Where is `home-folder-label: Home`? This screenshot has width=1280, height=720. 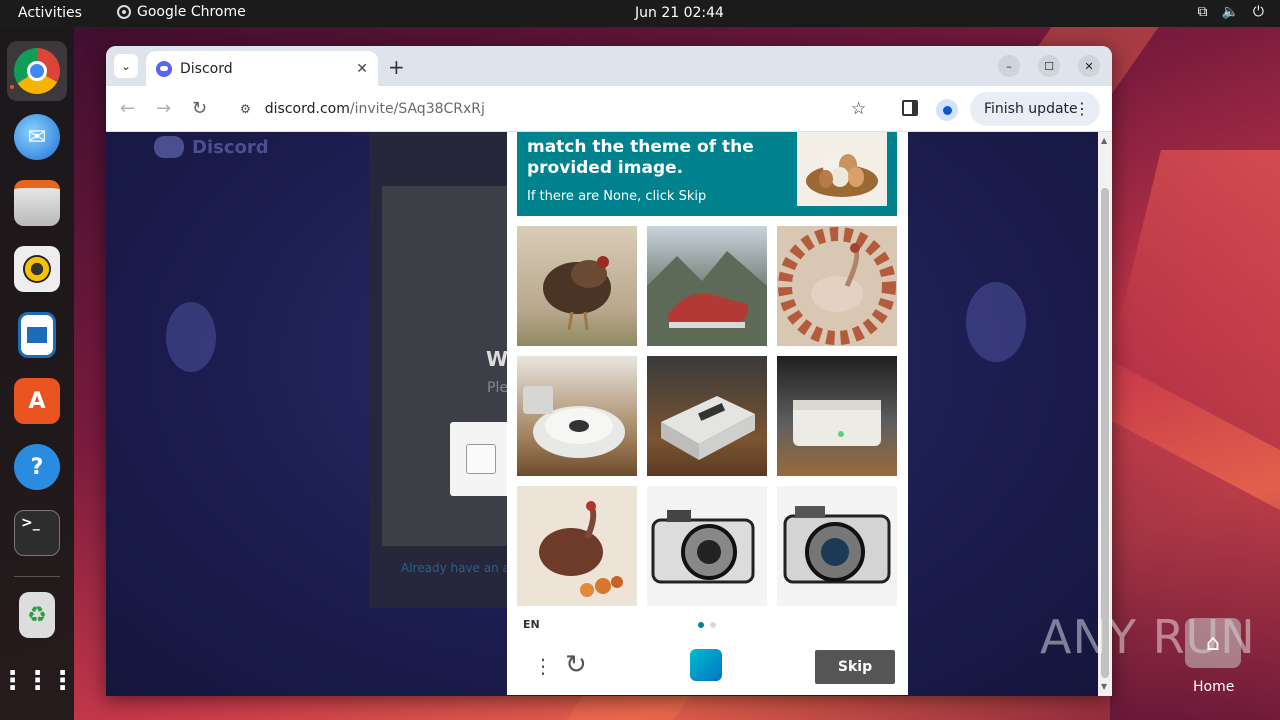
home-folder-label: Home is located at coordinates (1214, 687).